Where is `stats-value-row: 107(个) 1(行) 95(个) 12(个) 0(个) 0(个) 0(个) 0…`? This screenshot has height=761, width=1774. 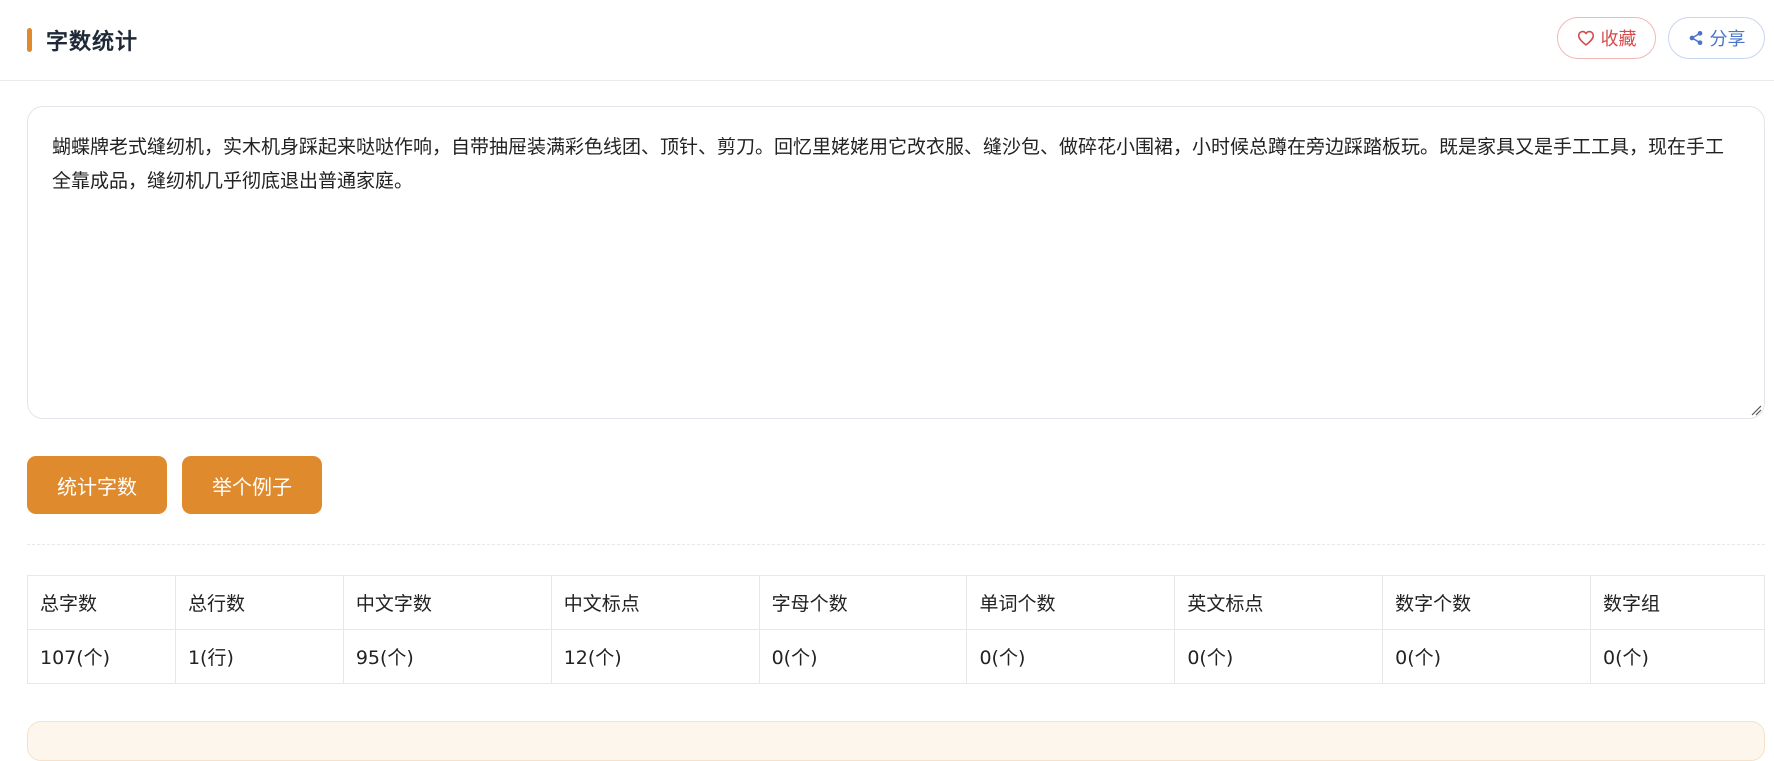 stats-value-row: 107(个) 1(行) 95(个) 12(个) 0(个) 0(个) 0(个) 0… is located at coordinates (896, 656).